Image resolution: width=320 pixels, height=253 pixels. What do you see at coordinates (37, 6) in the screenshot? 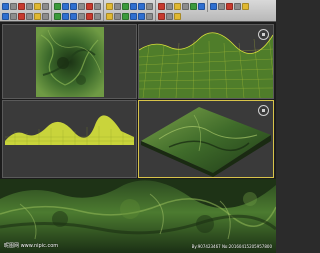
I see `bind-icon` at bounding box center [37, 6].